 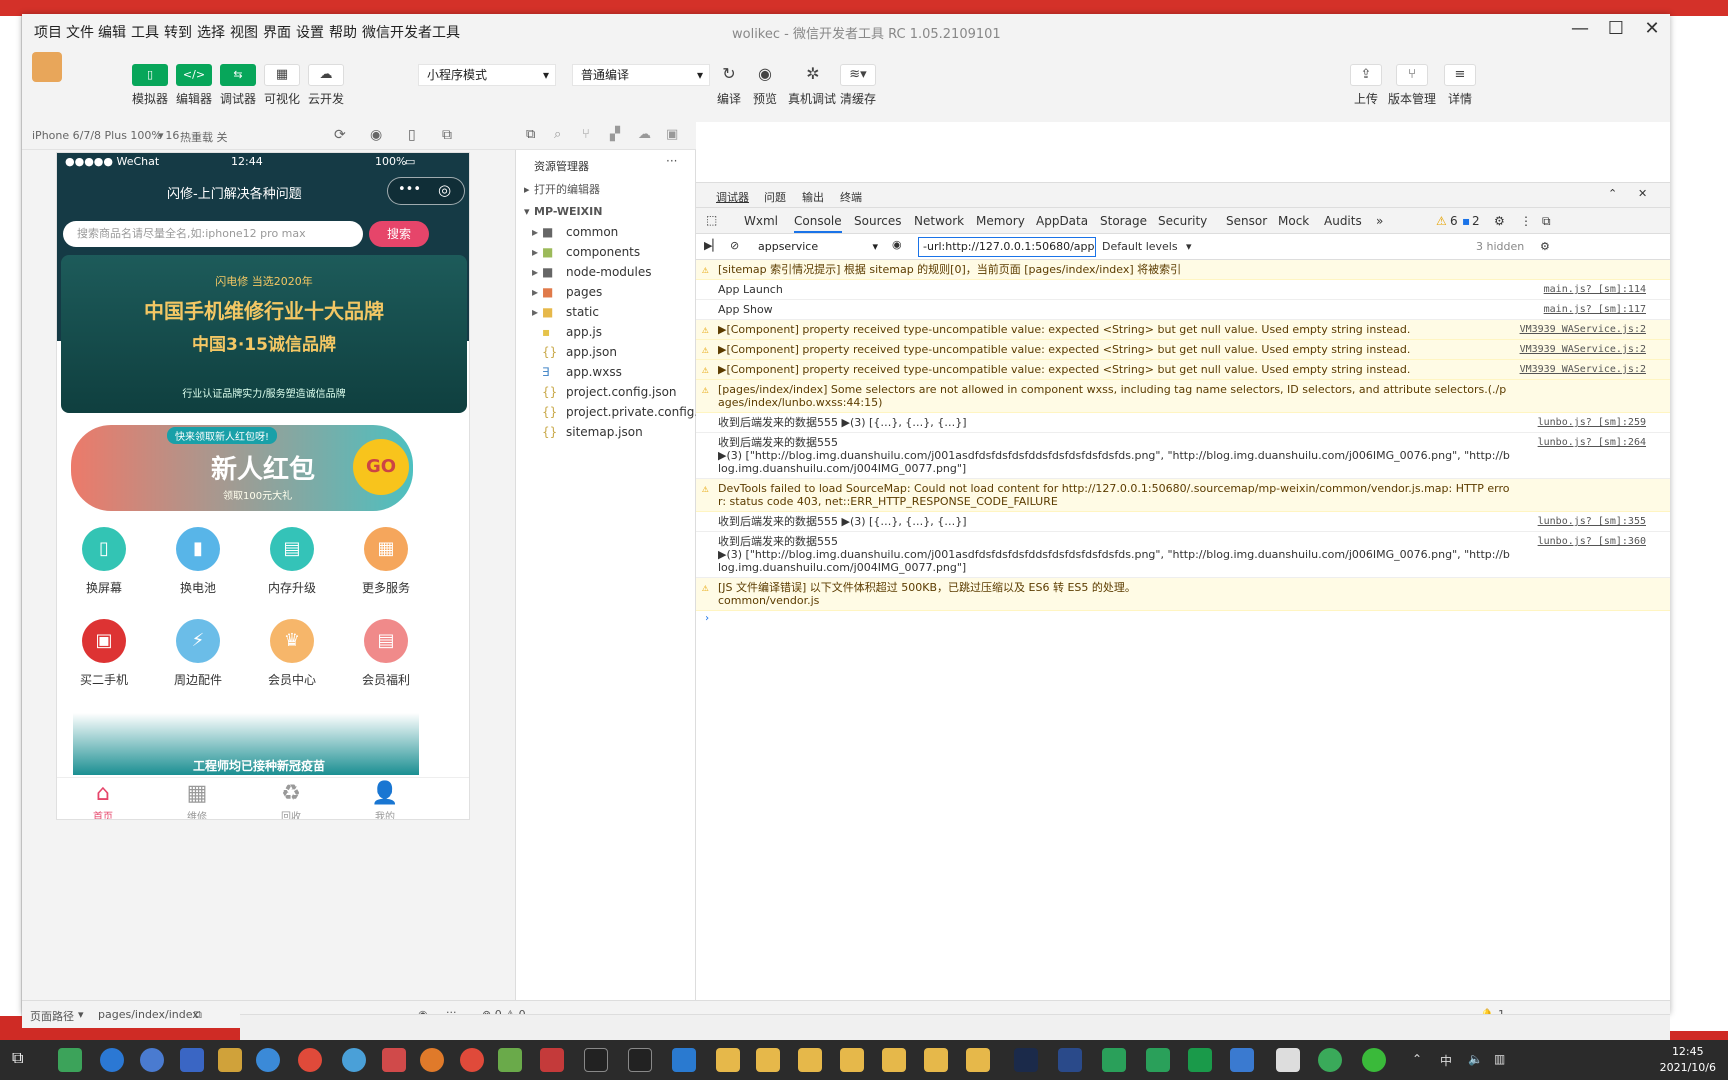 I want to click on volume-icon: 🔈, so click(x=1475, y=1059).